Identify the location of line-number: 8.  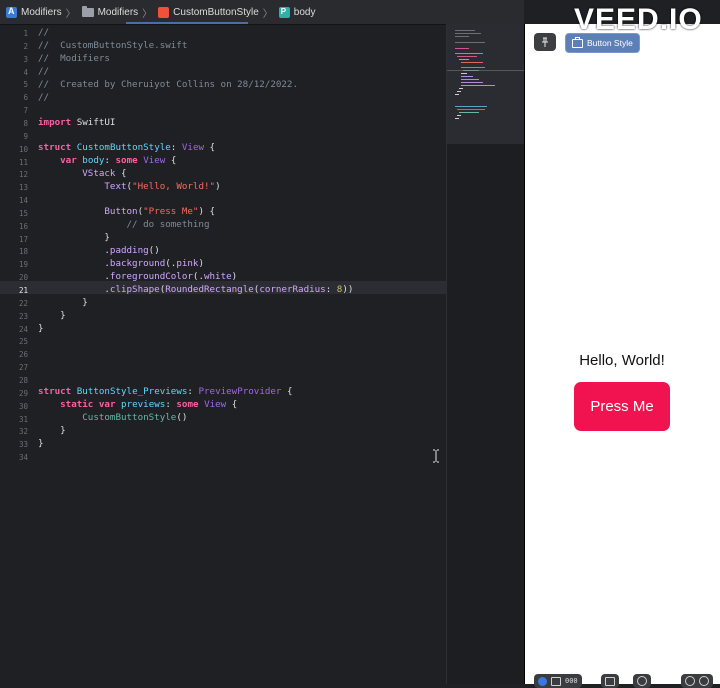
(25, 123).